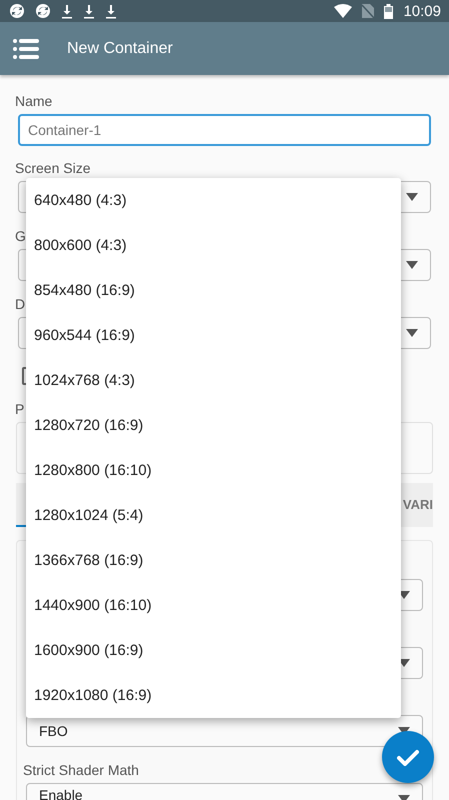 The image size is (449, 800). I want to click on menu-button, so click(26, 48).